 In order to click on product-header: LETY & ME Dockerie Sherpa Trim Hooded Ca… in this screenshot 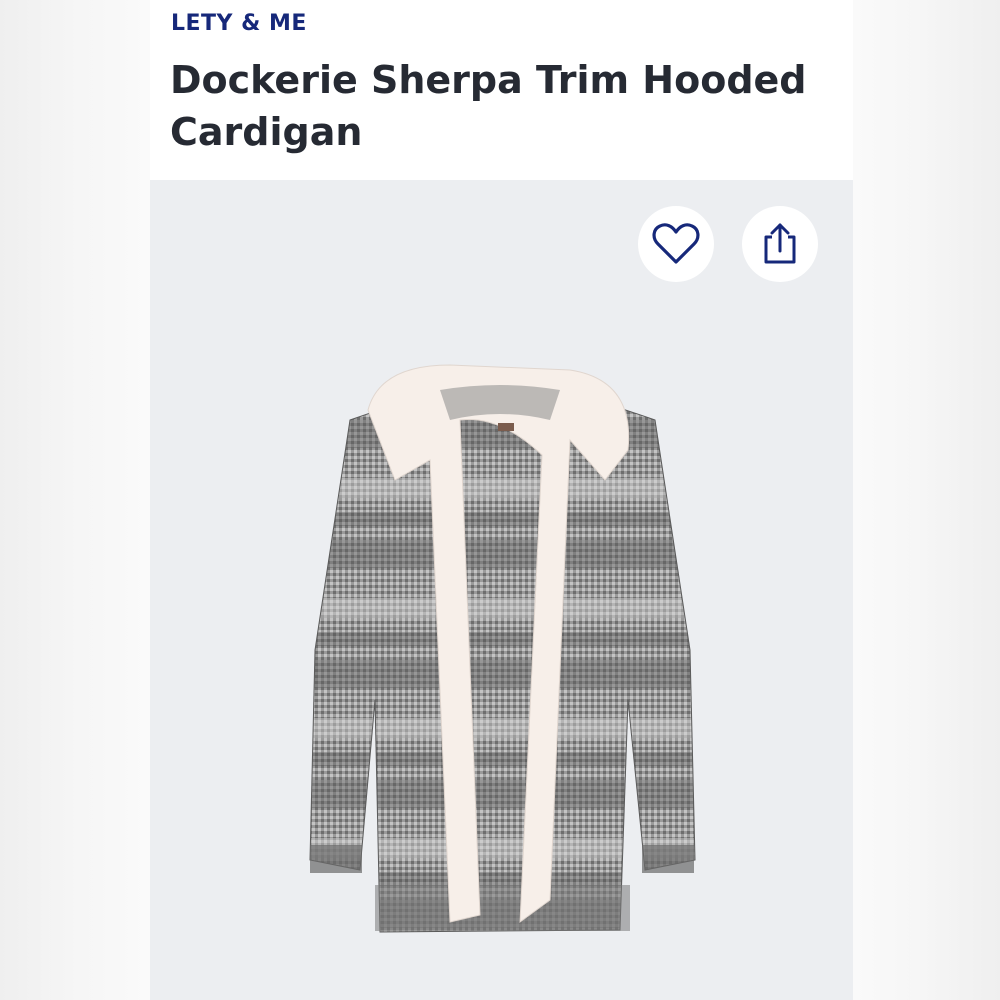, I will do `click(501, 90)`.